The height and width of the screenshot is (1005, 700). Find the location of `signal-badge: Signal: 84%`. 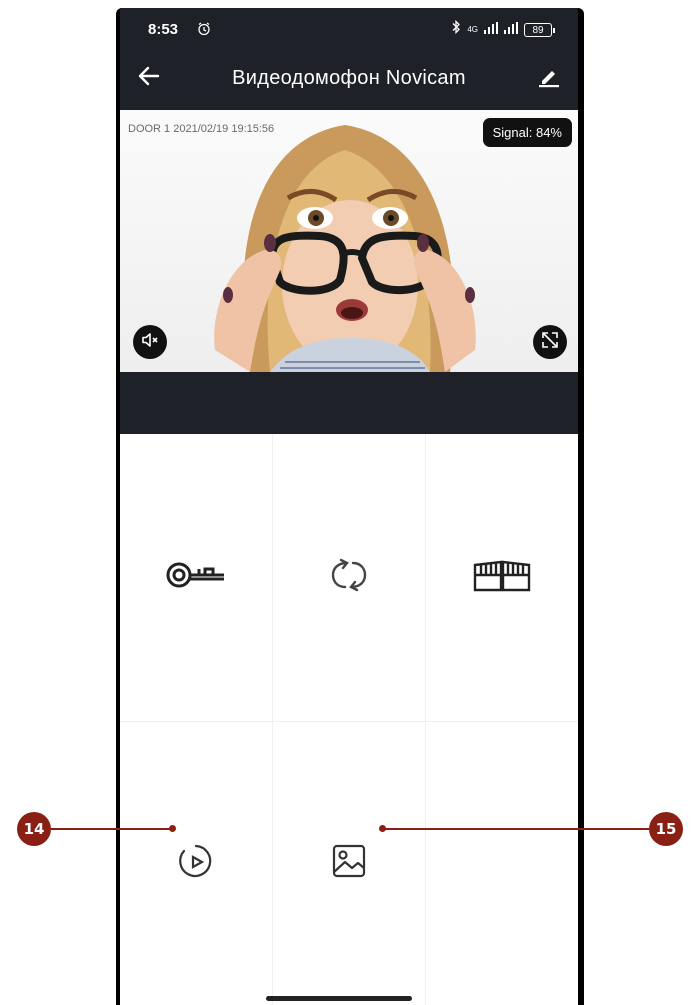

signal-badge: Signal: 84% is located at coordinates (527, 132).